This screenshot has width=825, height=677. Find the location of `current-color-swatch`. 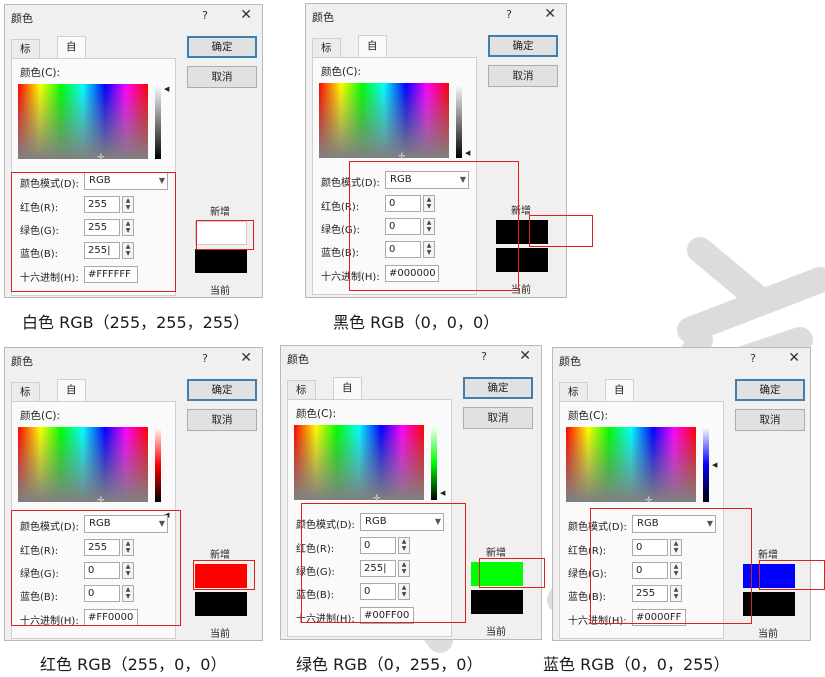

current-color-swatch is located at coordinates (522, 260).